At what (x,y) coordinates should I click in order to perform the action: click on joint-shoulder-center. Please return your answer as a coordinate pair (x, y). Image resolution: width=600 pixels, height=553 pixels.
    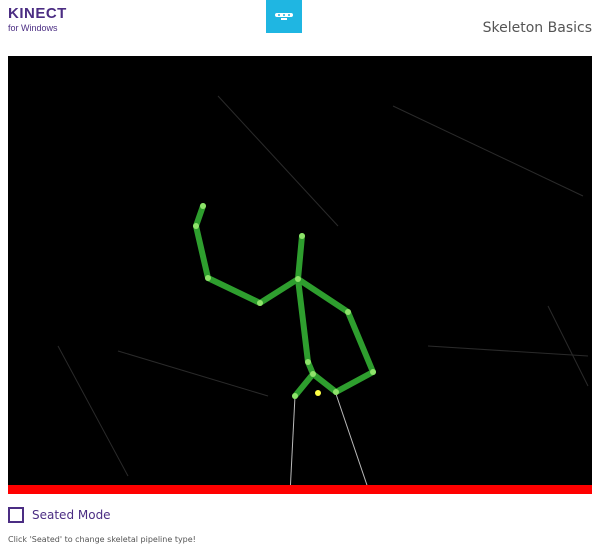
    Looking at the image, I should click on (298, 279).